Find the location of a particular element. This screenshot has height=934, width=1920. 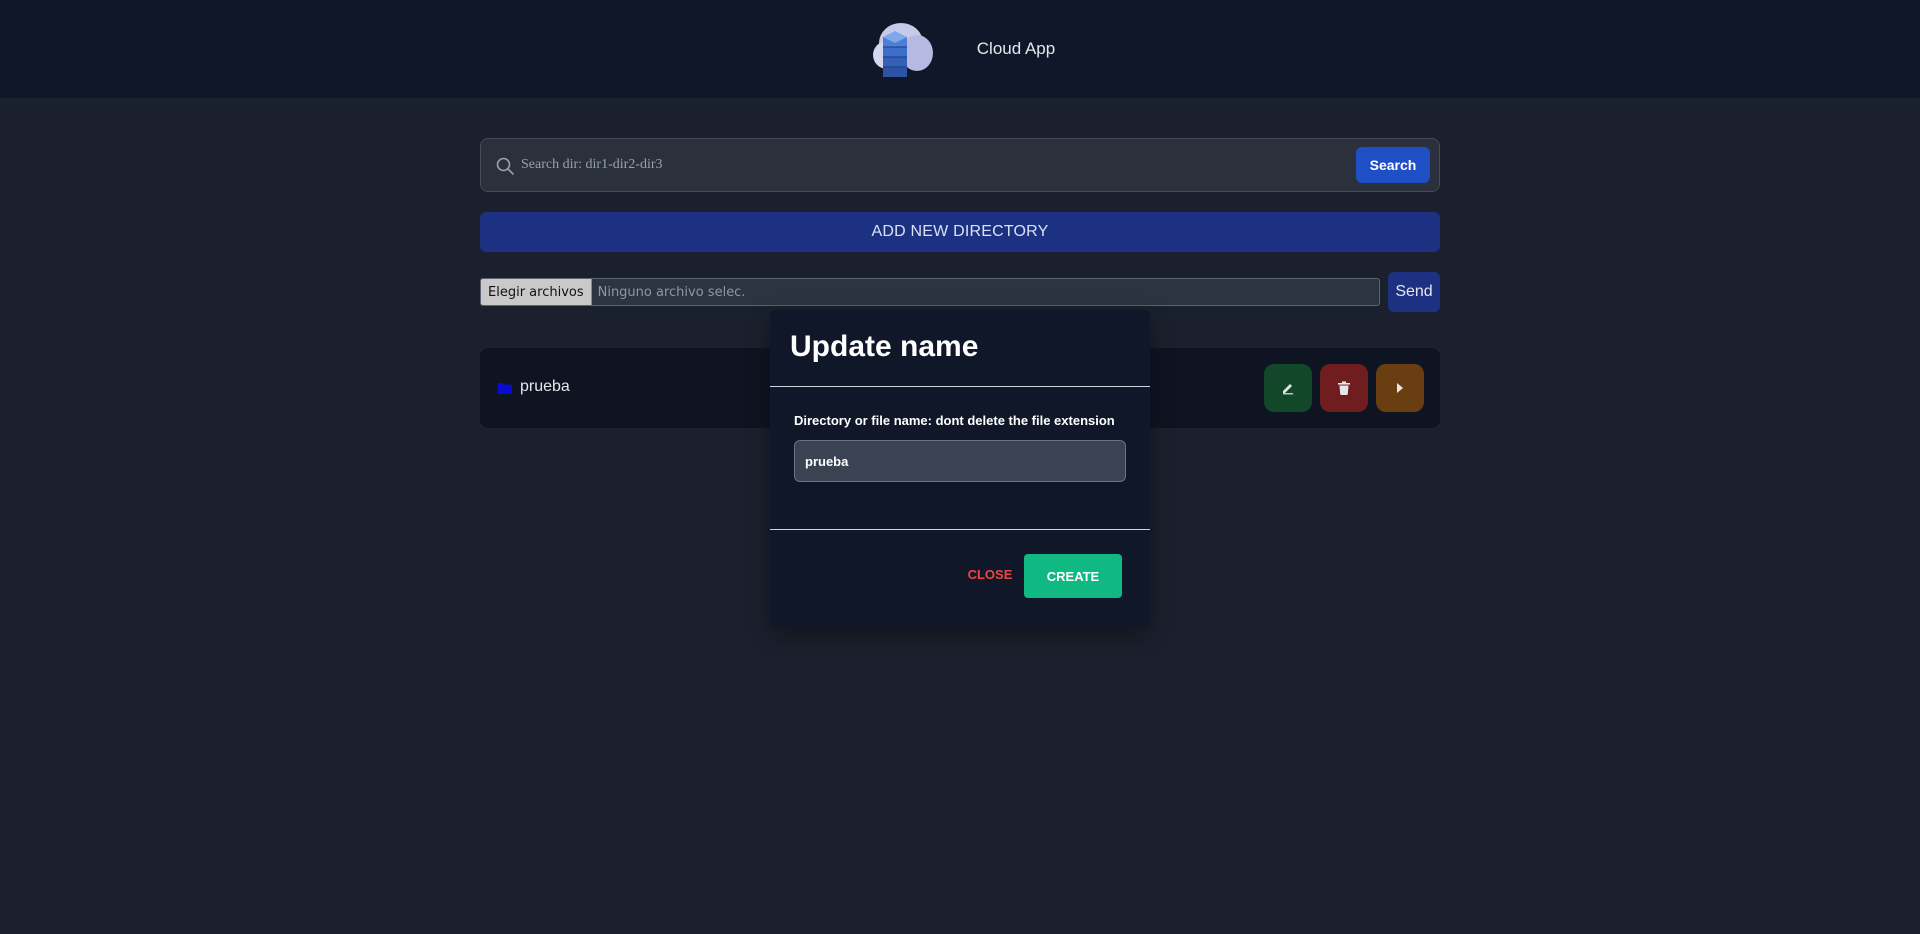

edit-icon is located at coordinates (1288, 389).